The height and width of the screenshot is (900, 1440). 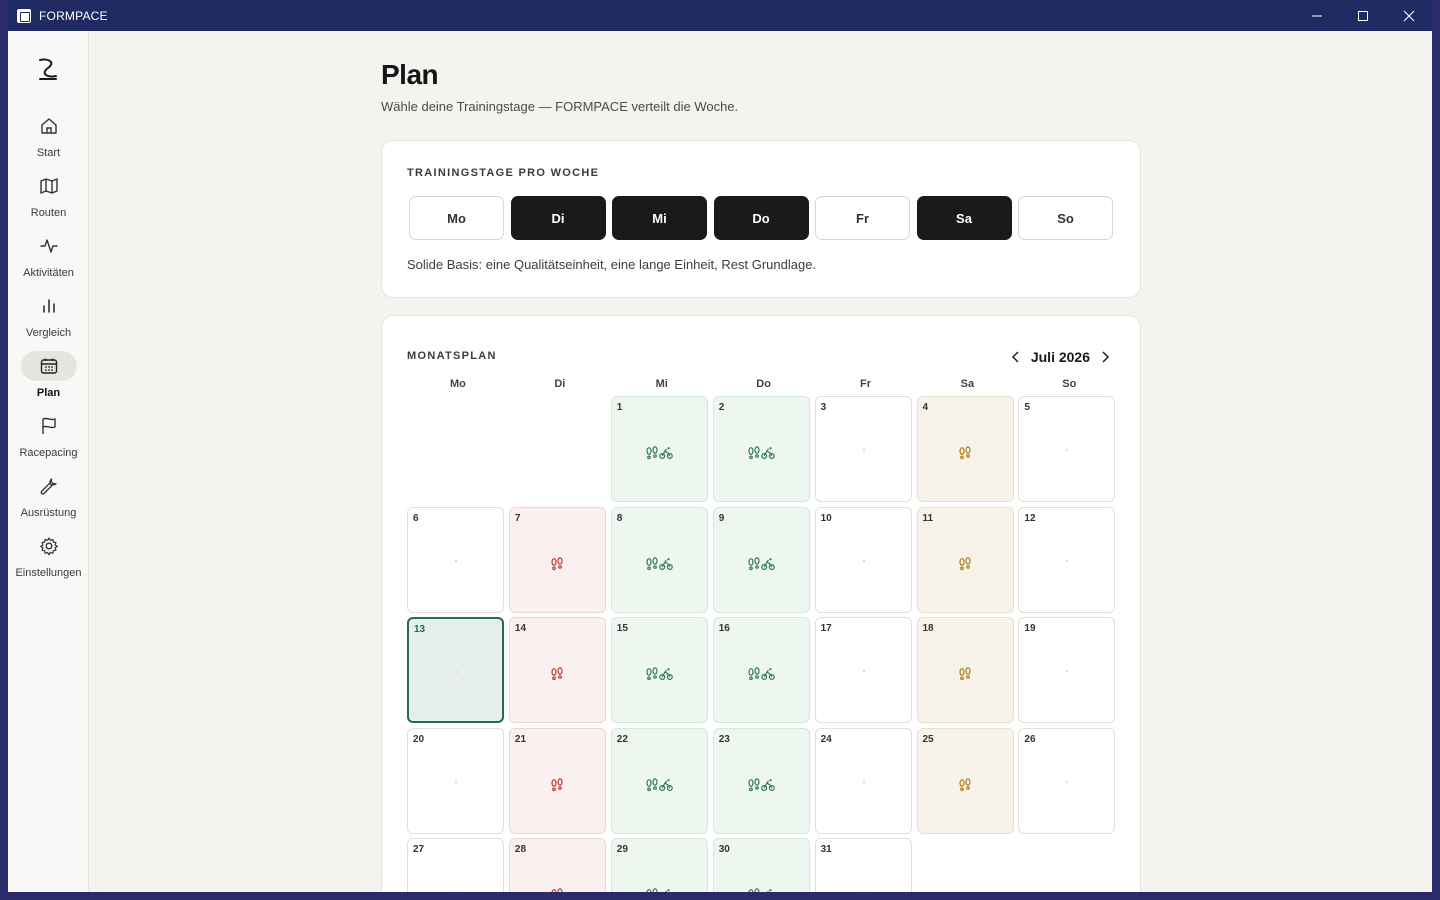 What do you see at coordinates (456, 218) in the screenshot?
I see `day-toggle-mo: Mo` at bounding box center [456, 218].